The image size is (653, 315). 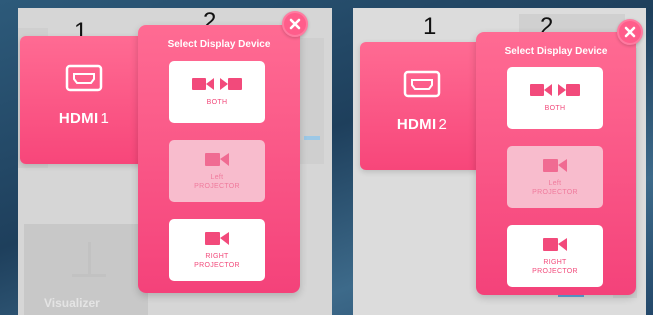 What do you see at coordinates (84, 100) in the screenshot?
I see `hdmi-source-tile: HDMI 1` at bounding box center [84, 100].